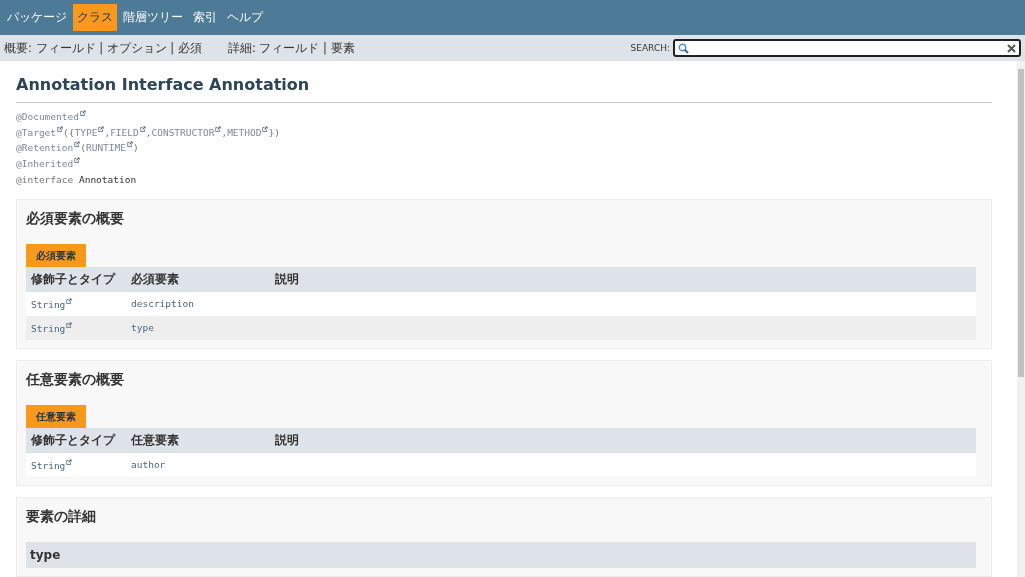  I want to click on code-text: ), so click(136, 148).